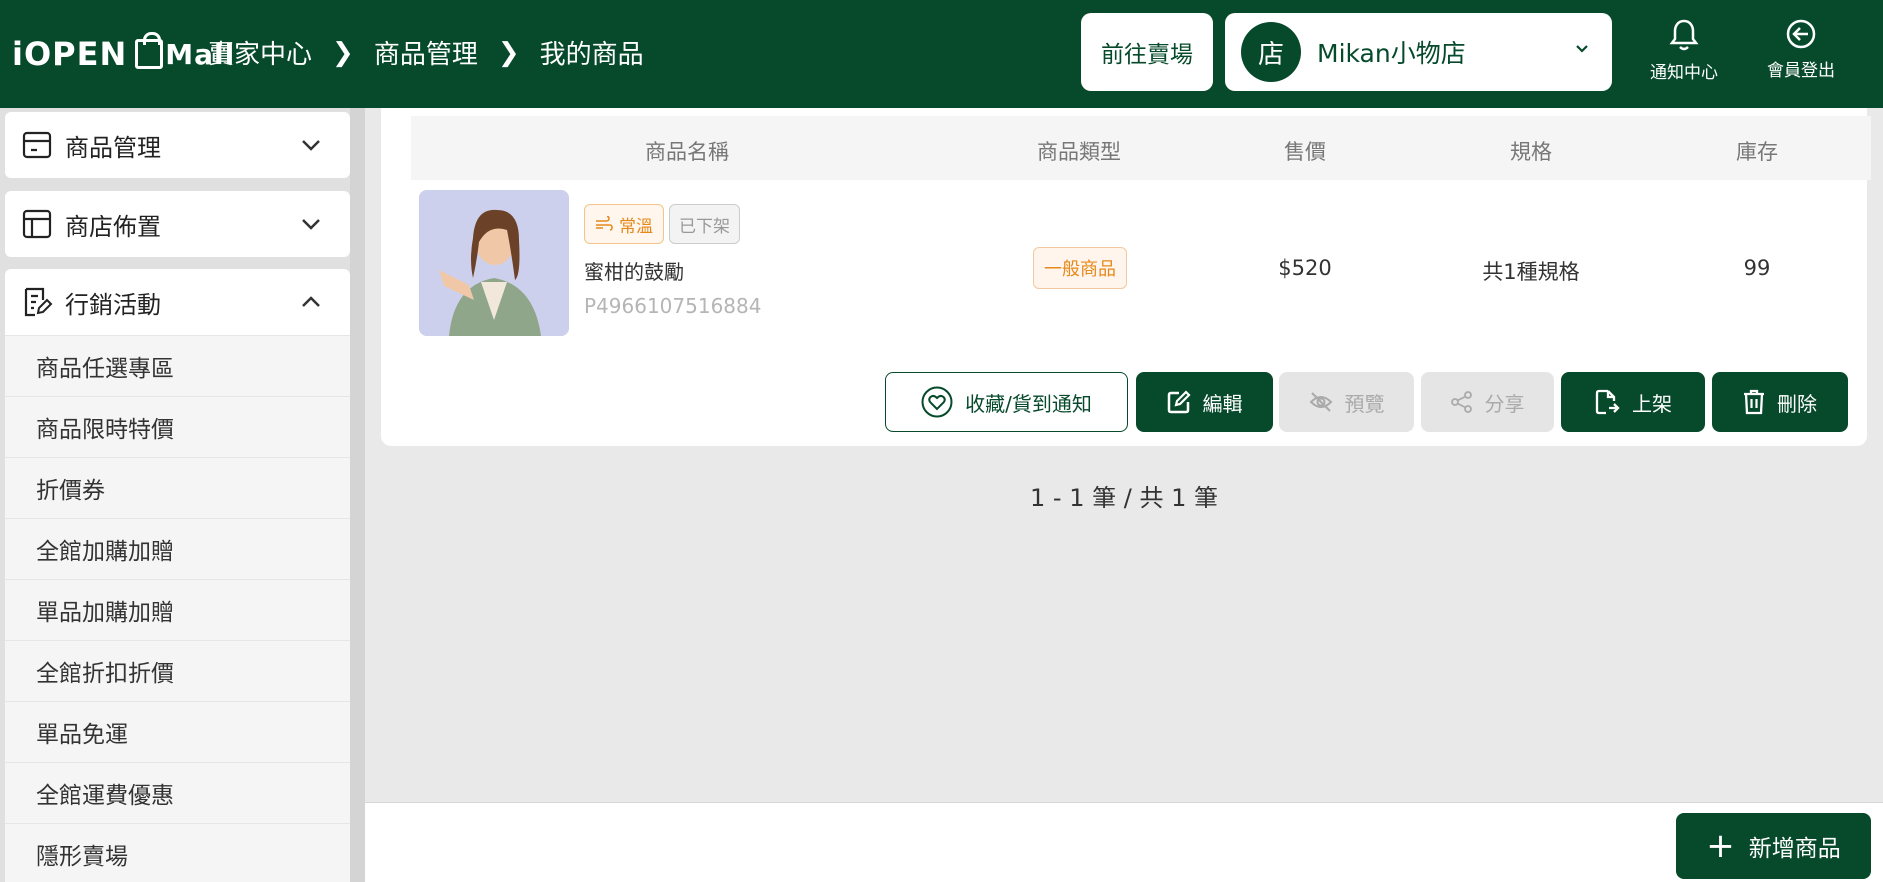 The height and width of the screenshot is (882, 1883). Describe the element at coordinates (1720, 846) in the screenshot. I see `plus-icon: +` at that location.